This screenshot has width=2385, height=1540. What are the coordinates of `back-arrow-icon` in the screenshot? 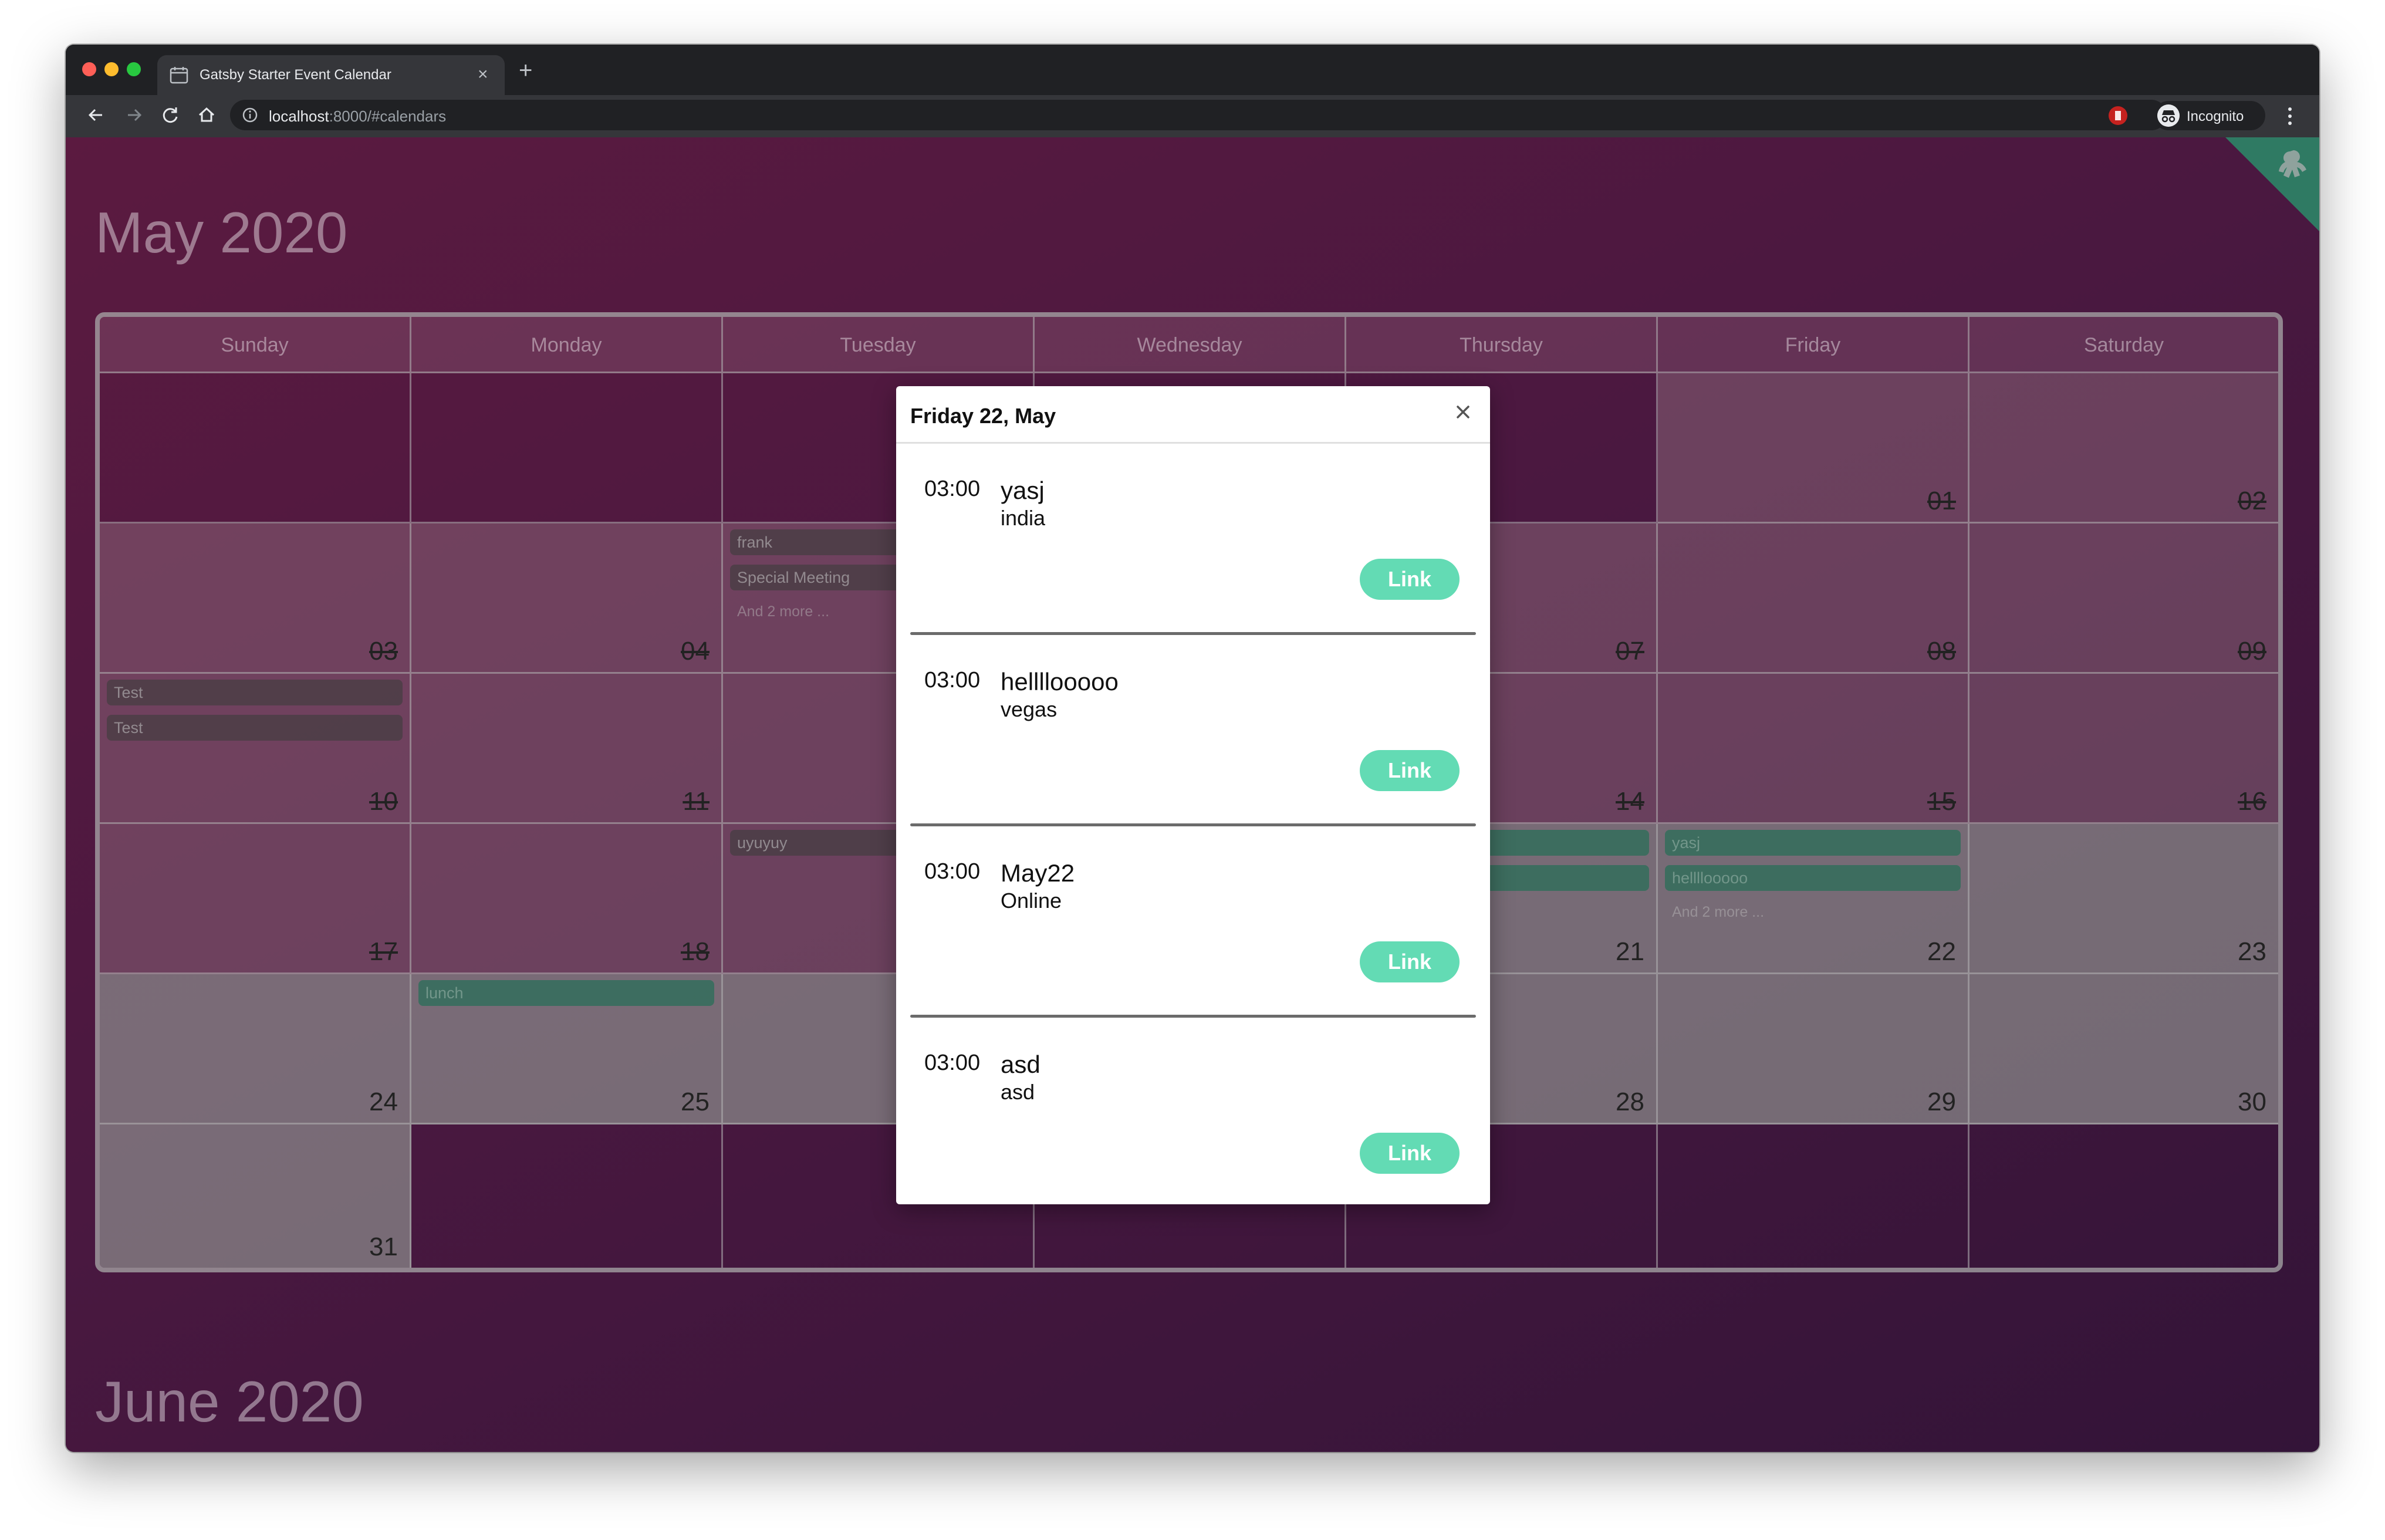 It's located at (96, 115).